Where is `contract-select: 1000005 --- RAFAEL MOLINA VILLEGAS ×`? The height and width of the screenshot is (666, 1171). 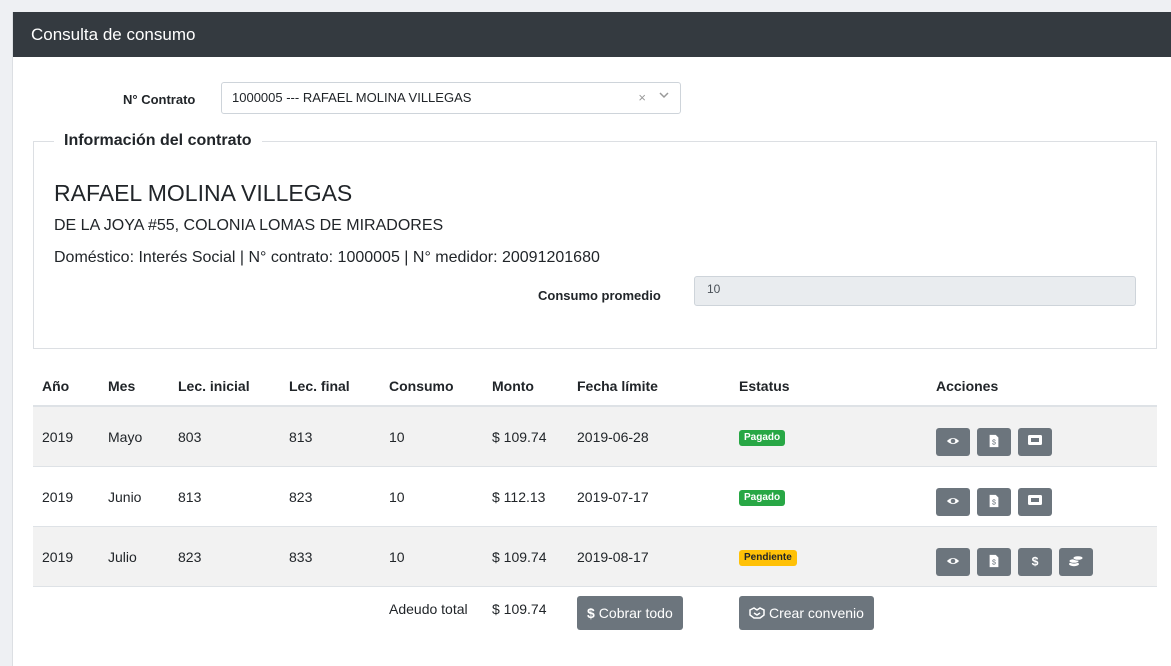
contract-select: 1000005 --- RAFAEL MOLINA VILLEGAS × is located at coordinates (451, 98).